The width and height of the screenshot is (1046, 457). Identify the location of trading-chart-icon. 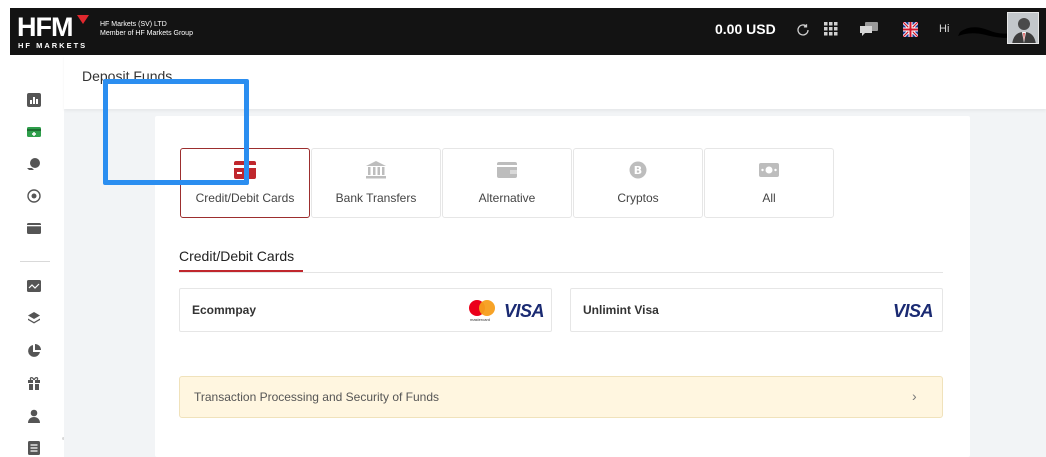
(34, 286).